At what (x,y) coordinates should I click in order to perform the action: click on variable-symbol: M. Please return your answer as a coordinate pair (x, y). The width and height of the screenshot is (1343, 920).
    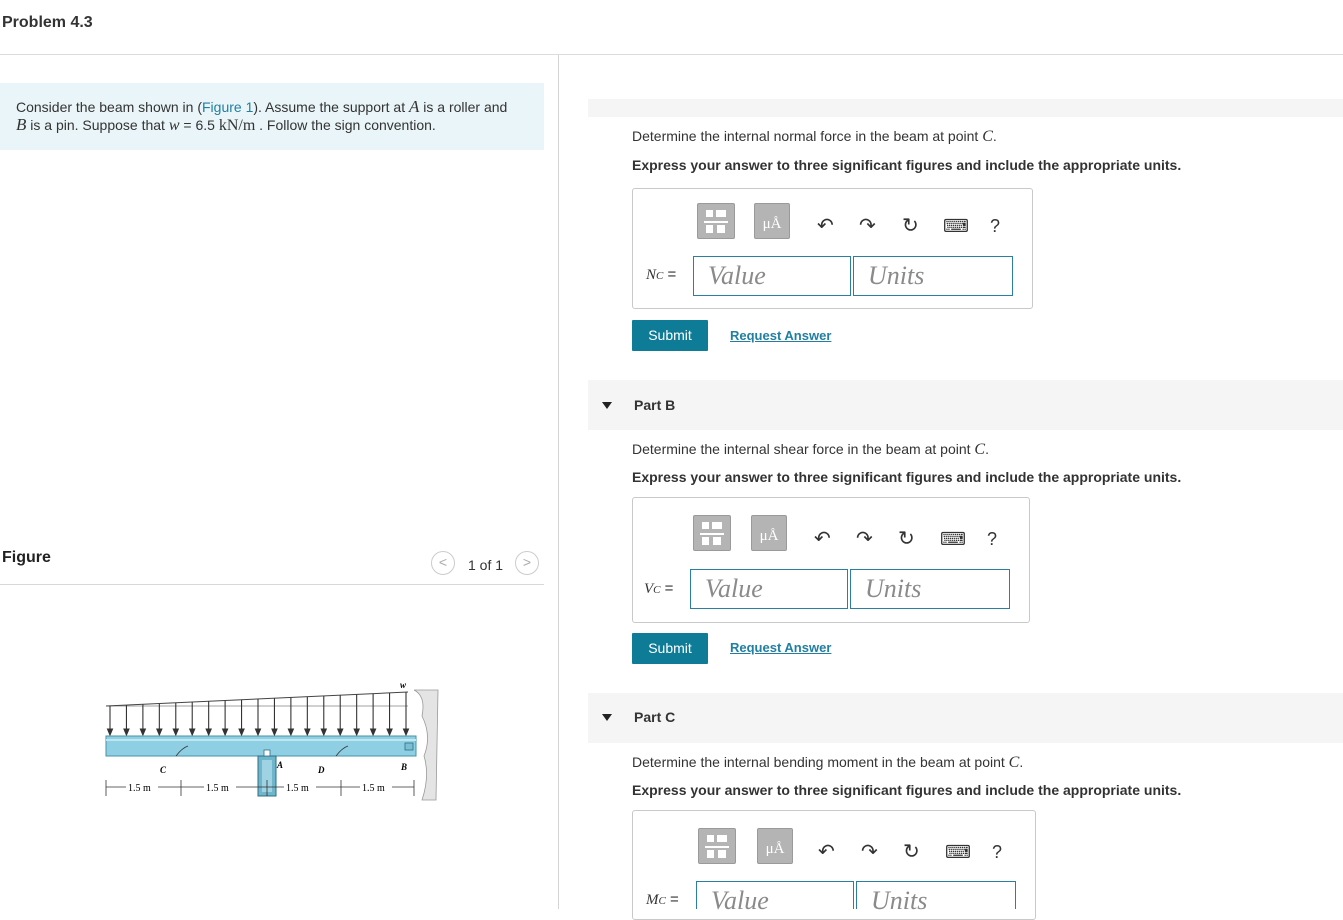
    Looking at the image, I should click on (652, 900).